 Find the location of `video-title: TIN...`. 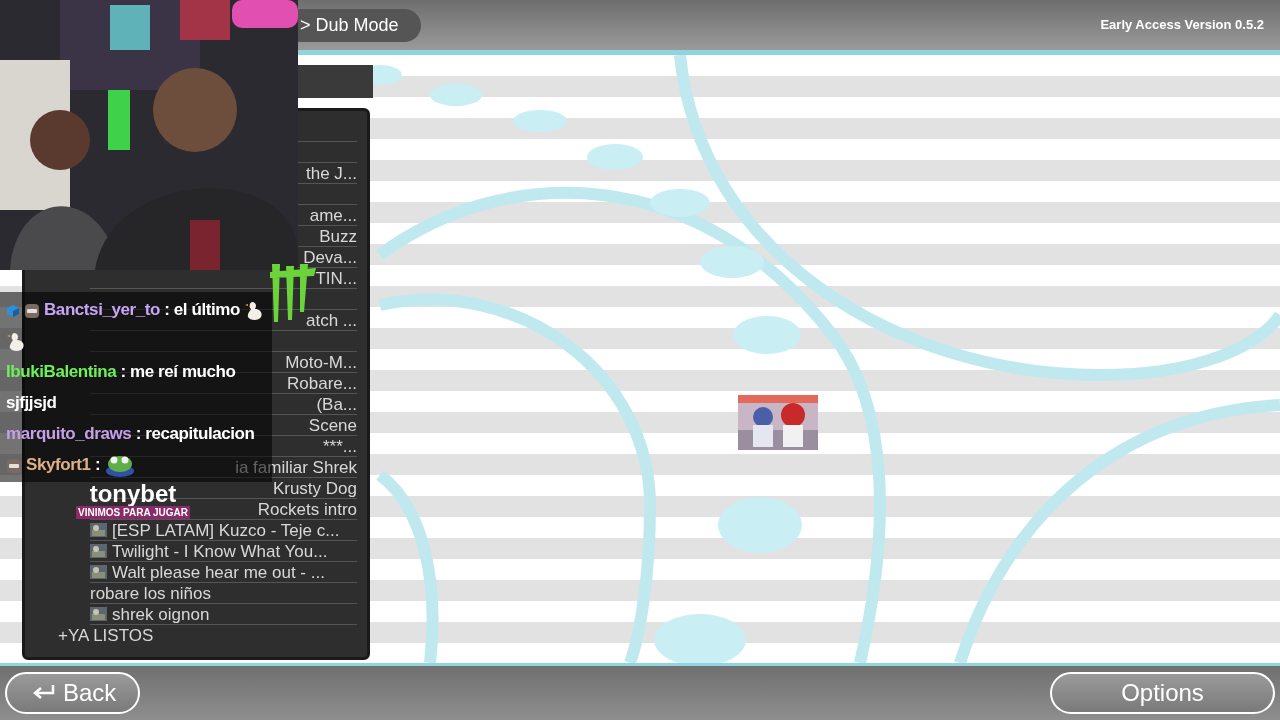

video-title: TIN... is located at coordinates (336, 278).